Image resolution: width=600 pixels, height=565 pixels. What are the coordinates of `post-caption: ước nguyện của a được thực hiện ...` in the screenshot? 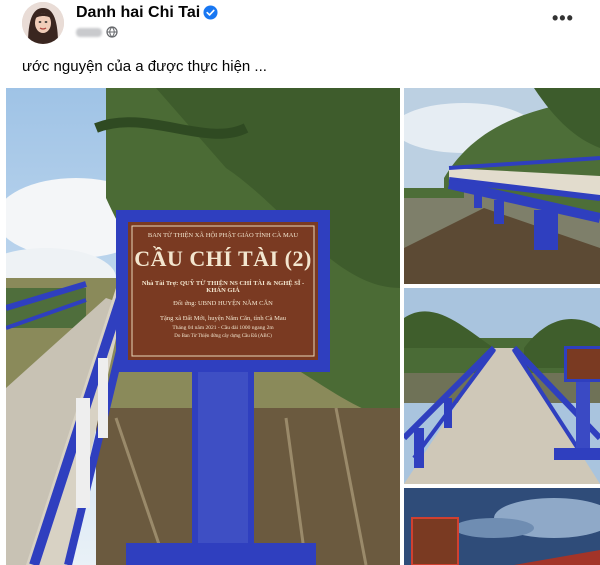 It's located at (144, 66).